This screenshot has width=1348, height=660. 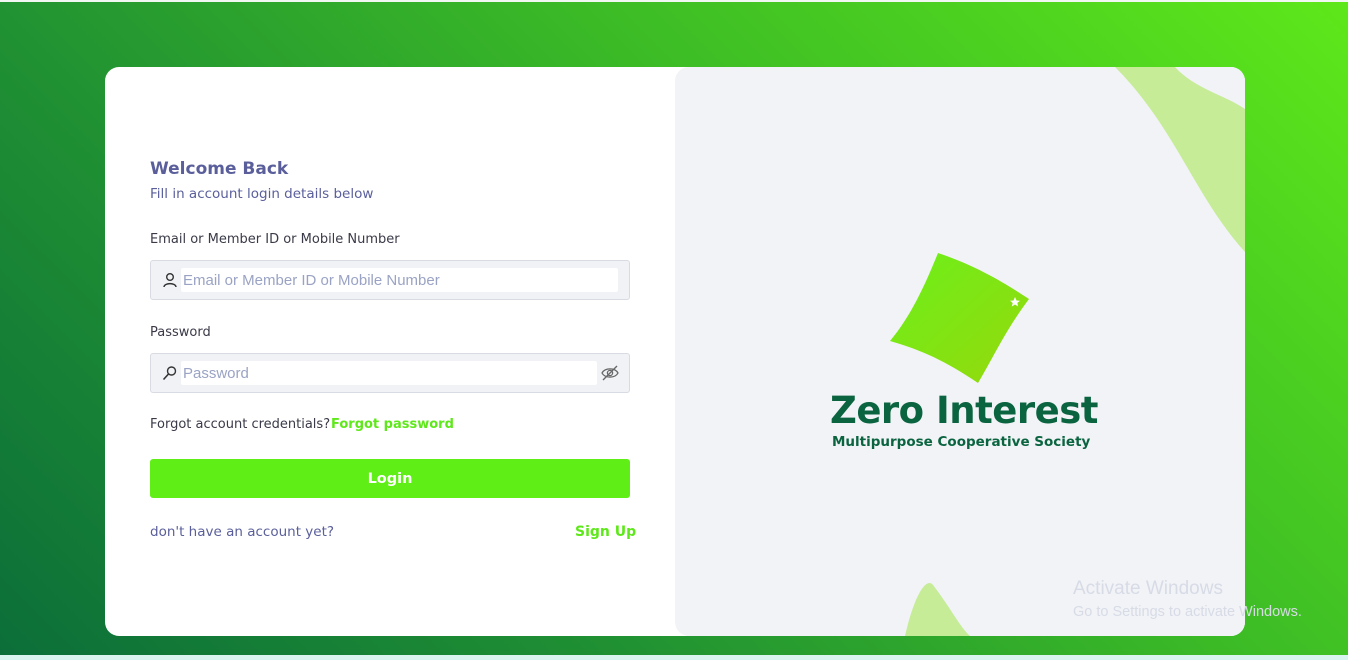 What do you see at coordinates (961, 442) in the screenshot?
I see `brand-tagline: Multipurpose Cooperative Society` at bounding box center [961, 442].